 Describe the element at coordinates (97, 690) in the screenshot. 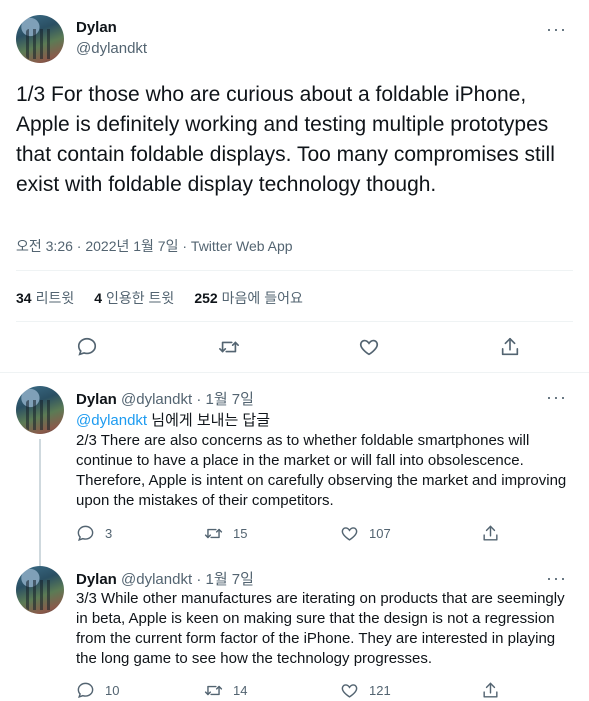

I see `reply-button: 10` at that location.